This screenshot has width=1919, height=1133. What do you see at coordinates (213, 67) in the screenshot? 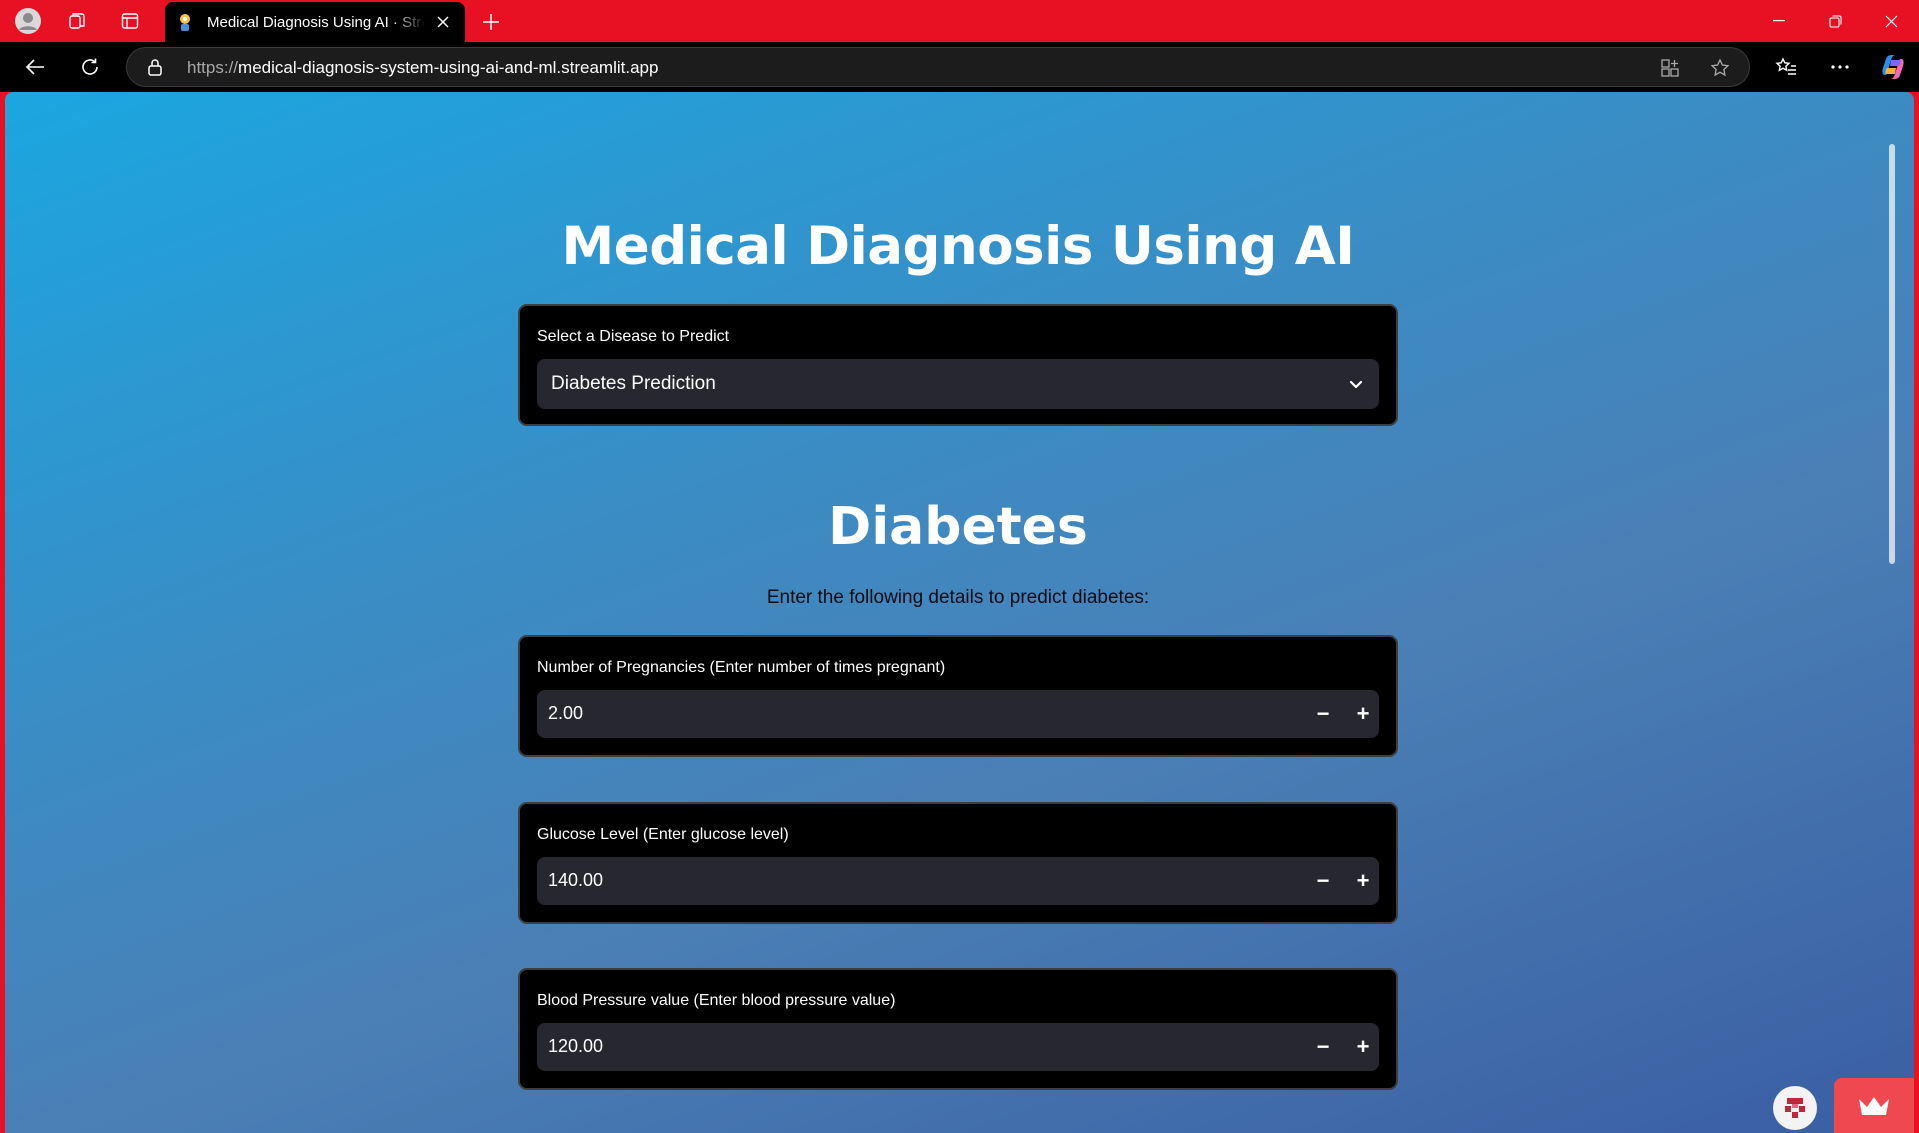
I see `url-scheme: https://` at bounding box center [213, 67].